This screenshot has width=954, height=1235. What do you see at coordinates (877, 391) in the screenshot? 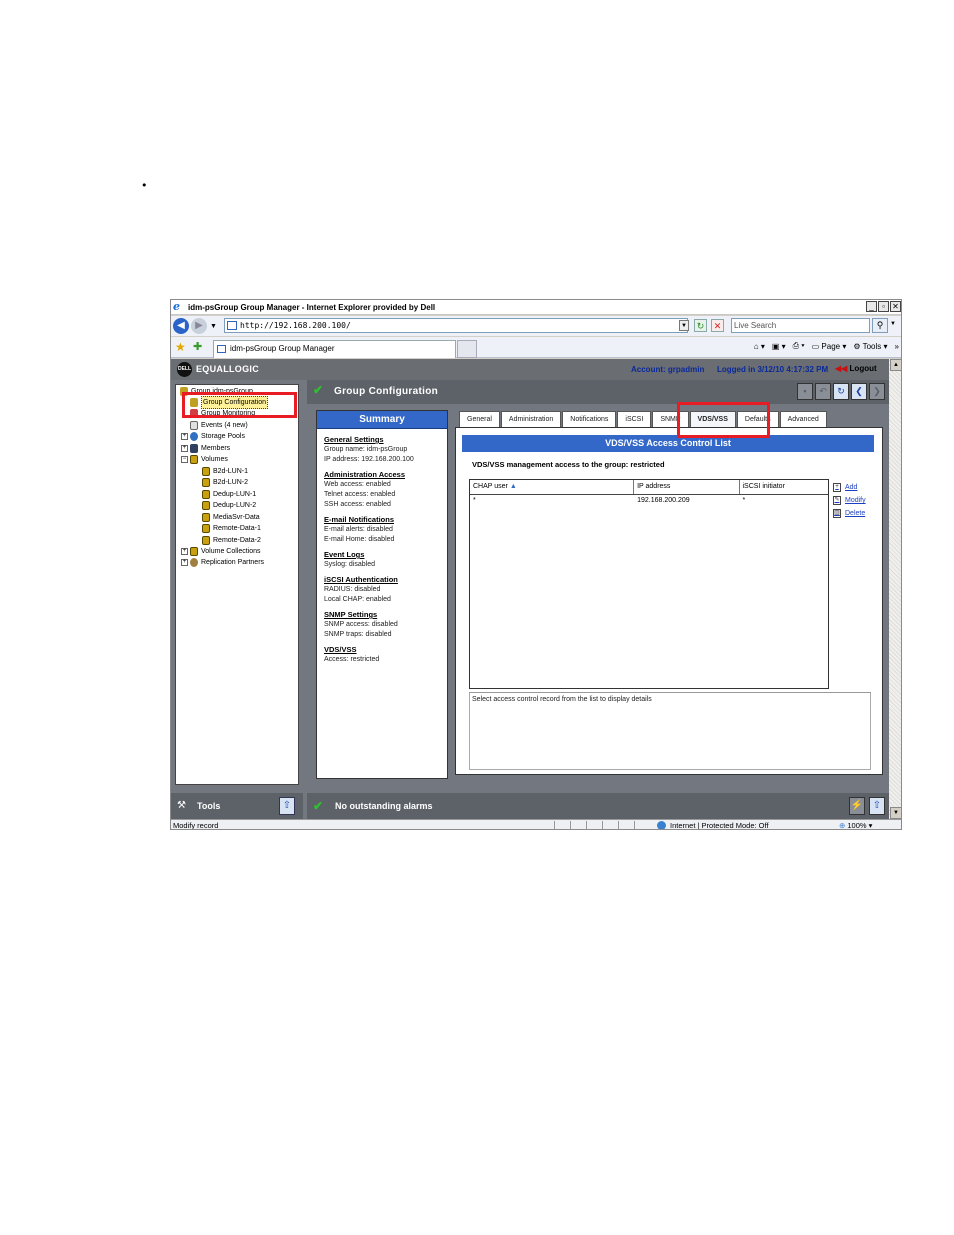
I see `forward-nav-icon: ❯` at bounding box center [877, 391].